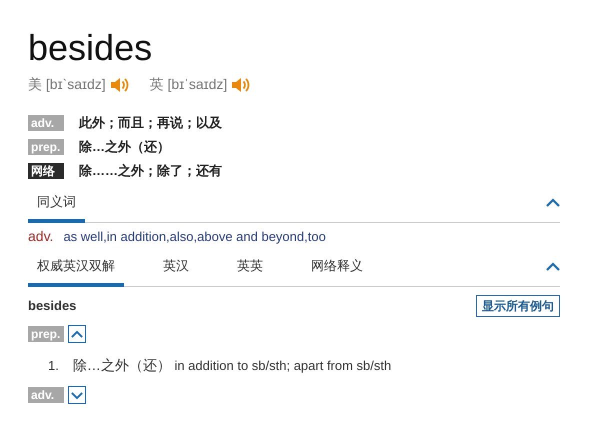 The width and height of the screenshot is (594, 426). I want to click on part-of-speech: adv., so click(41, 236).